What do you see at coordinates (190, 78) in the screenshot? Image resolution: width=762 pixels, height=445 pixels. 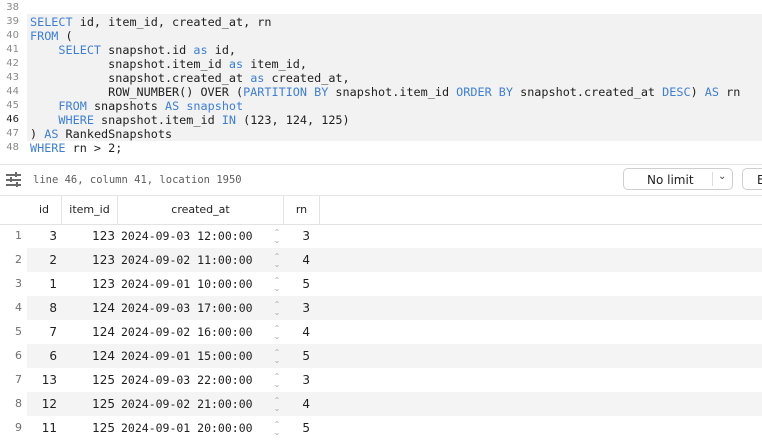 I see `code-text: snapshot.created_at as created_at,` at bounding box center [190, 78].